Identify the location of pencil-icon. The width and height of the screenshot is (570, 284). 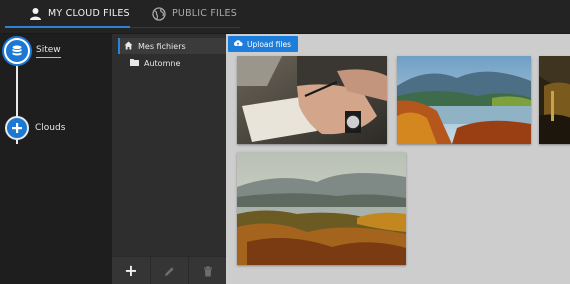
(169, 271).